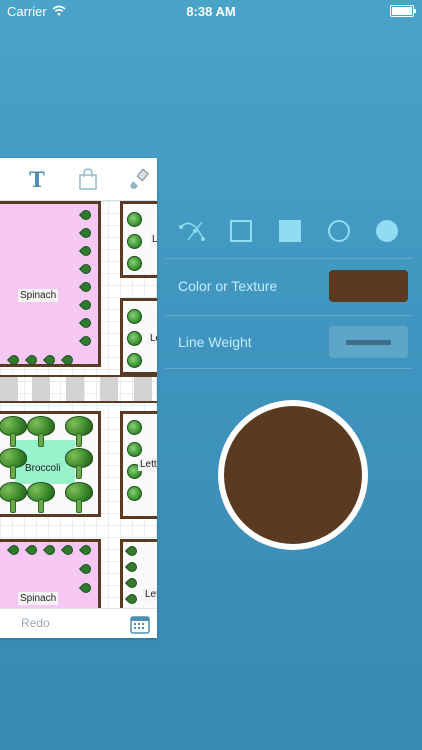 The width and height of the screenshot is (422, 750). What do you see at coordinates (290, 231) in the screenshot?
I see `rectangle-filled-icon` at bounding box center [290, 231].